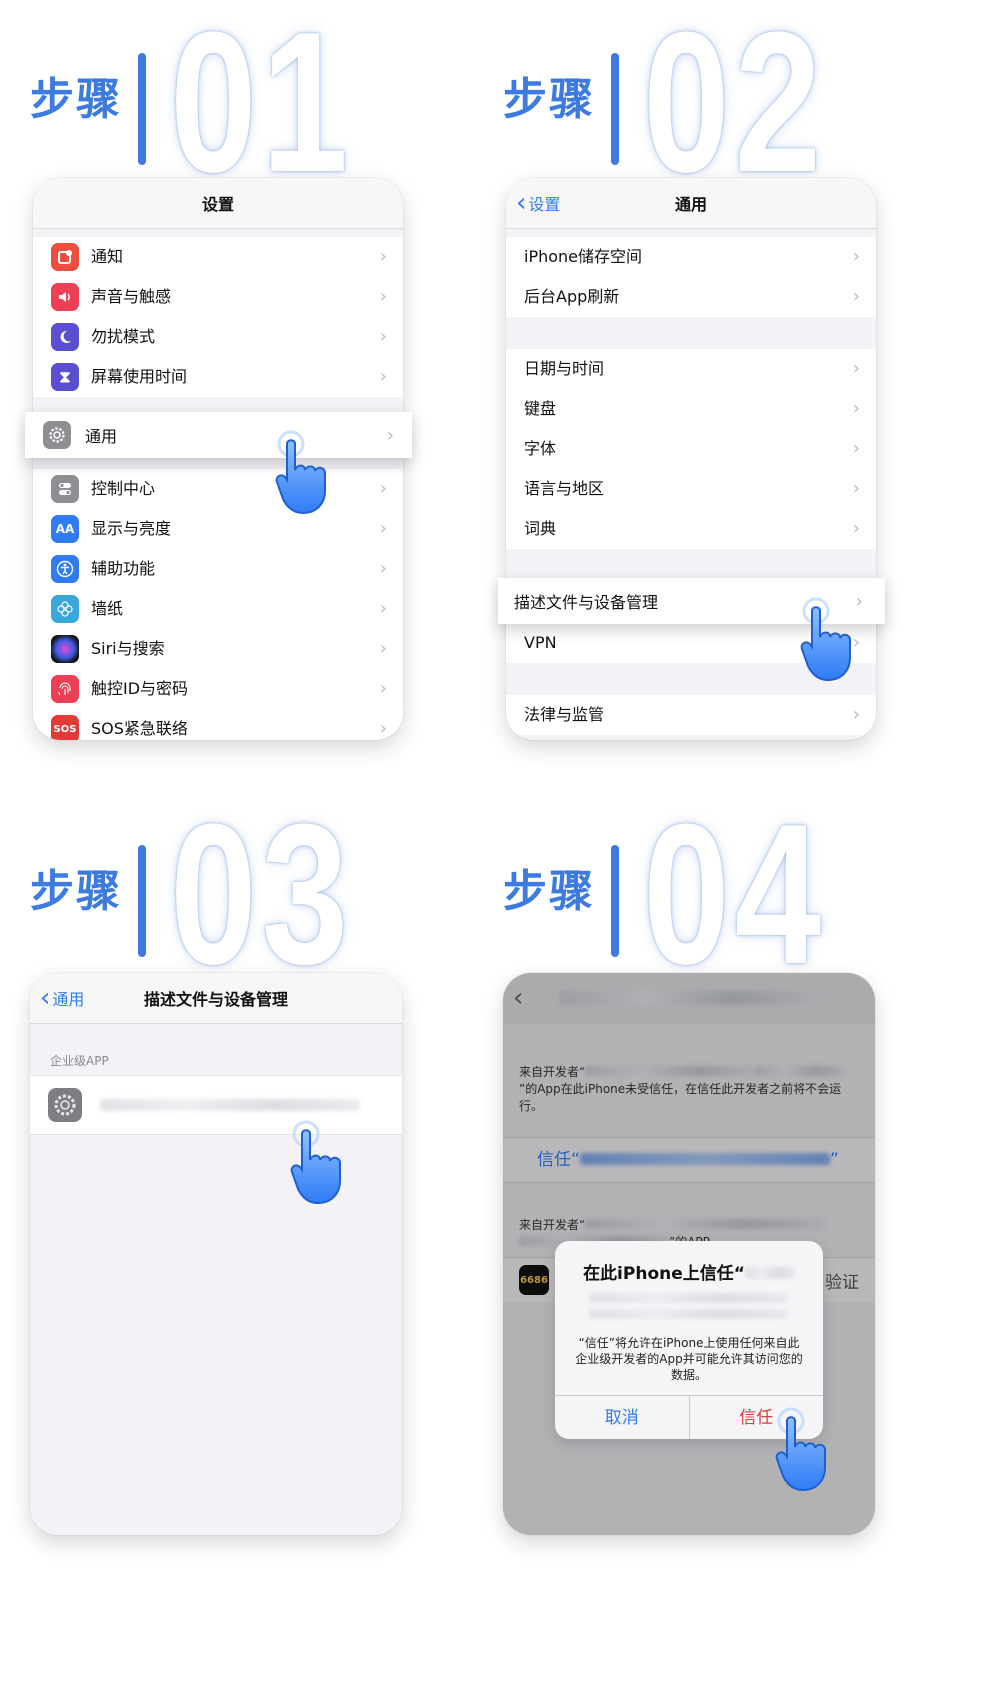 Image resolution: width=987 pixels, height=1701 pixels. I want to click on nav-bar: 设置, so click(218, 203).